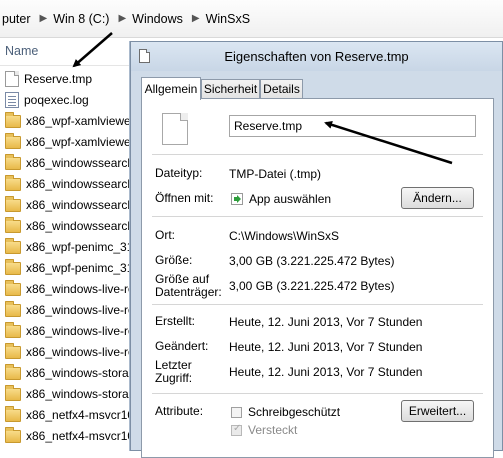  What do you see at coordinates (388, 143) in the screenshot?
I see `arrow-to-file-name-field` at bounding box center [388, 143].